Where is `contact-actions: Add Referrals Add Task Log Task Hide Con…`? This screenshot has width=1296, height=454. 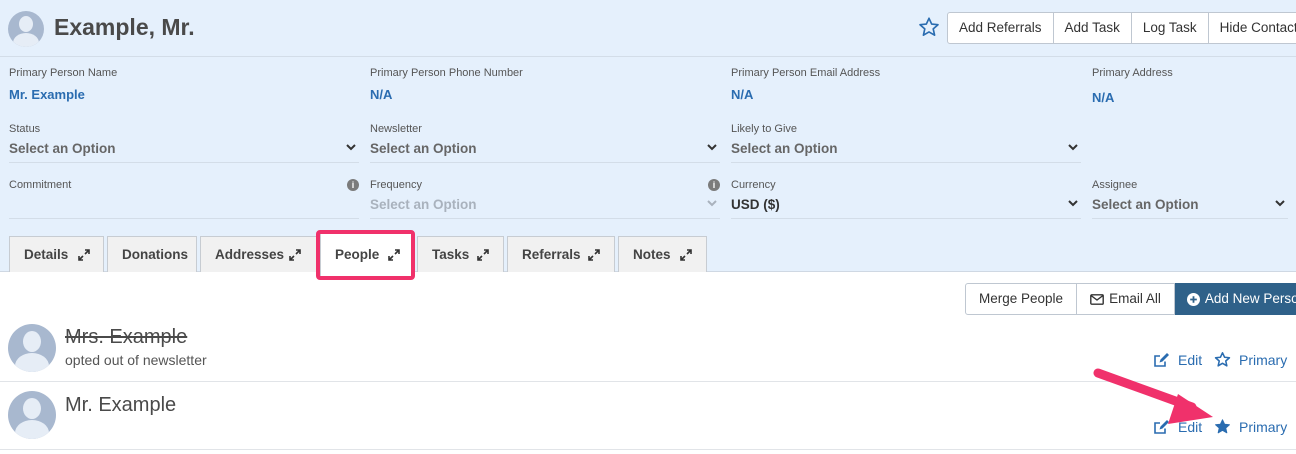
contact-actions: Add Referrals Add Task Log Task Hide Con… is located at coordinates (1121, 28).